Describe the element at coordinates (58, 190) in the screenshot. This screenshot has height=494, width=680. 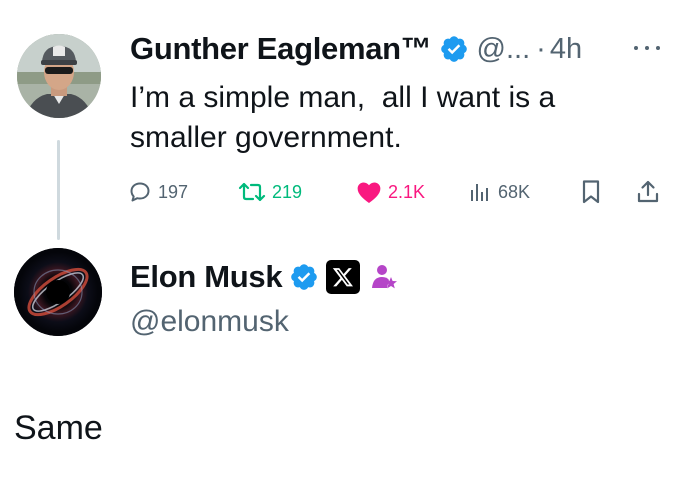
I see `thread-connector-line` at that location.